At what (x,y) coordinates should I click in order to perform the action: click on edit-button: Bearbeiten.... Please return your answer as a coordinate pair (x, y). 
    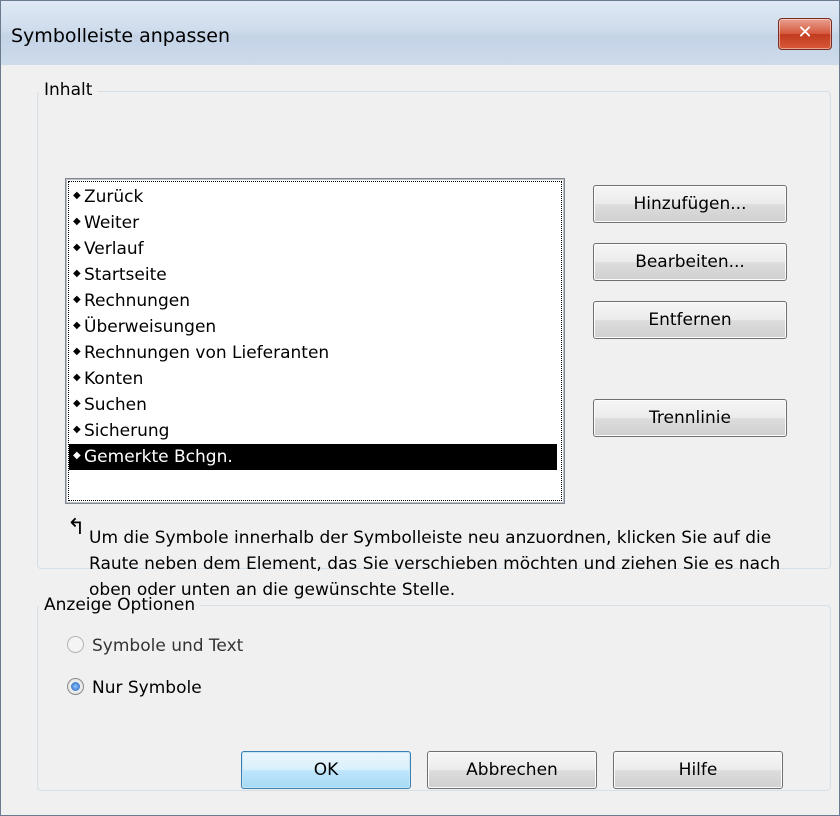
    Looking at the image, I should click on (690, 262).